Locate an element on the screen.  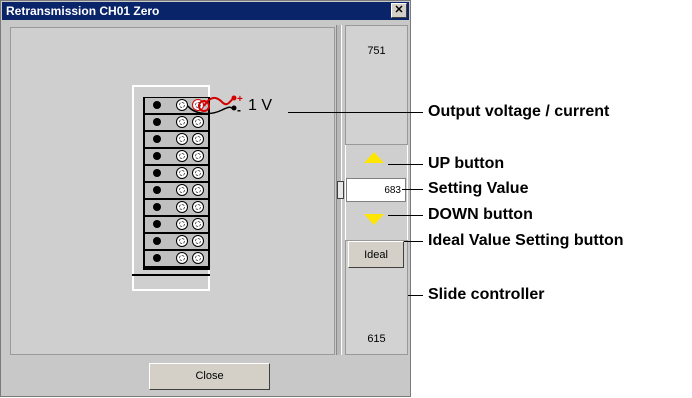
setting-value-field: 683 is located at coordinates (376, 190).